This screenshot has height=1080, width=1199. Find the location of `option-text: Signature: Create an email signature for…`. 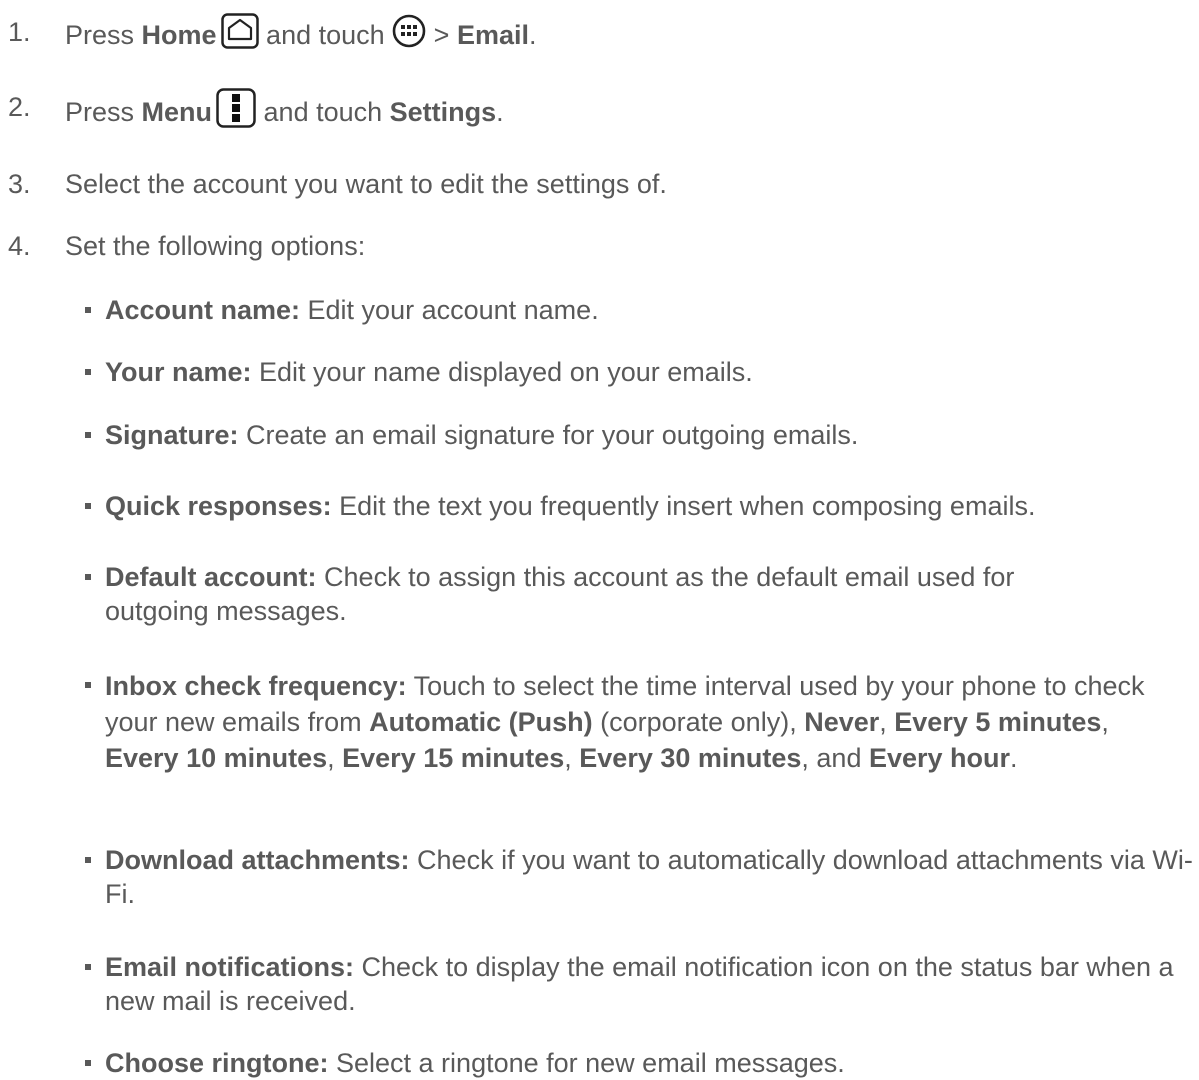

option-text: Signature: Create an email signature for… is located at coordinates (645, 435).